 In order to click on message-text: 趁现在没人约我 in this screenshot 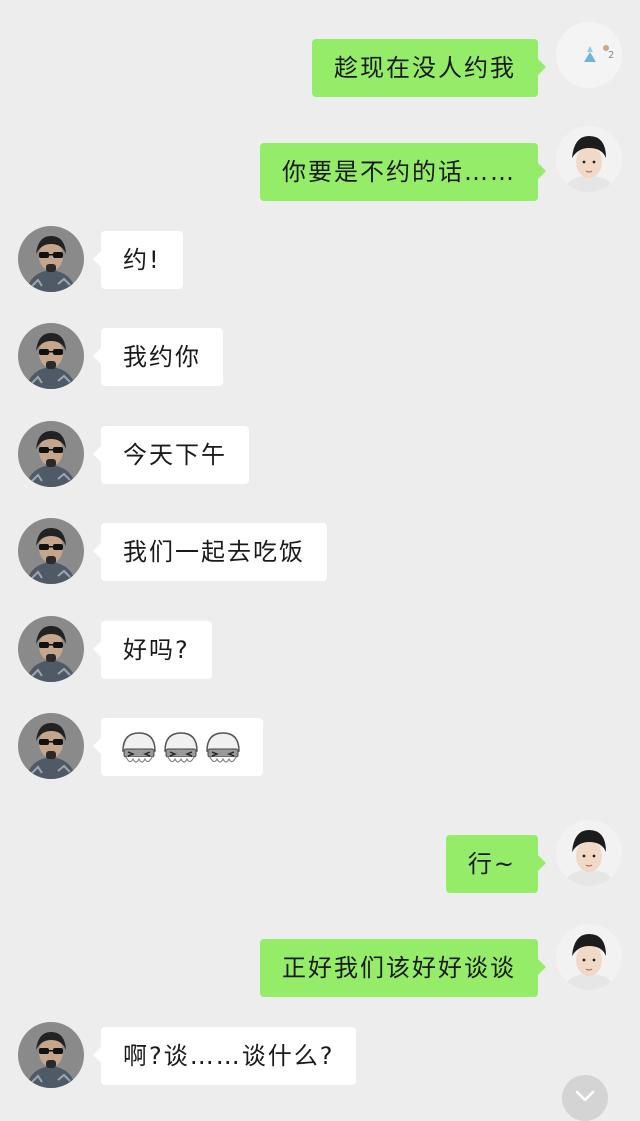, I will do `click(425, 68)`.